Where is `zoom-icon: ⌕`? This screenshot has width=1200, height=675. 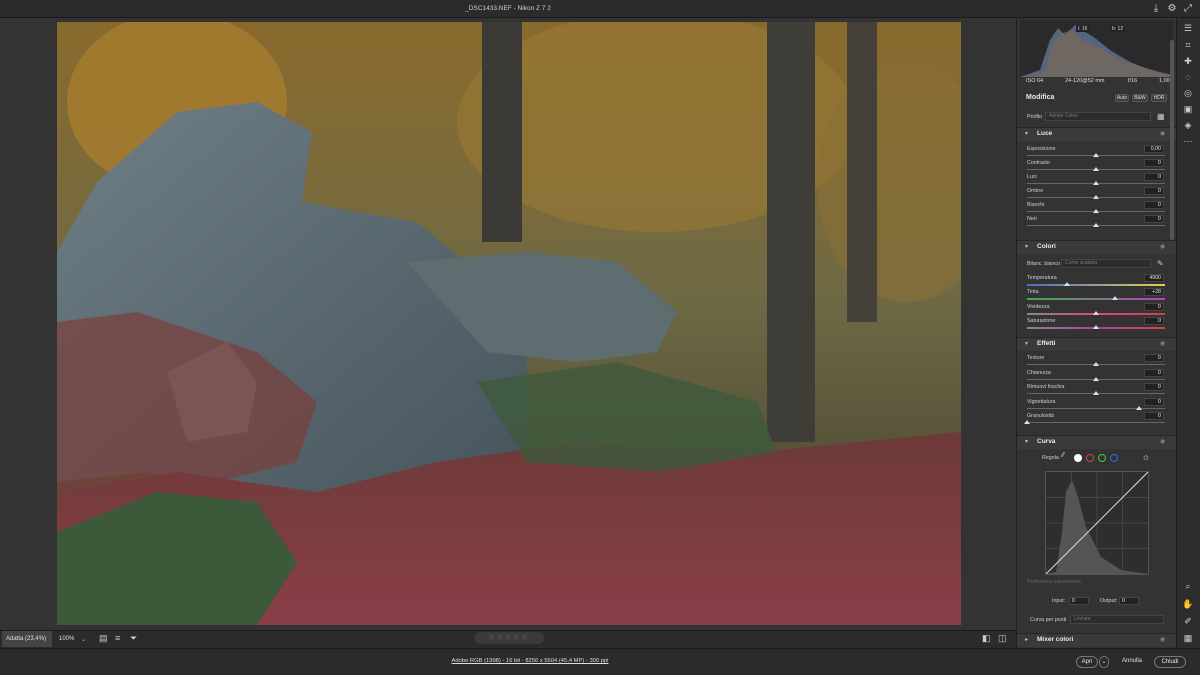
zoom-icon: ⌕ is located at coordinates (1188, 586).